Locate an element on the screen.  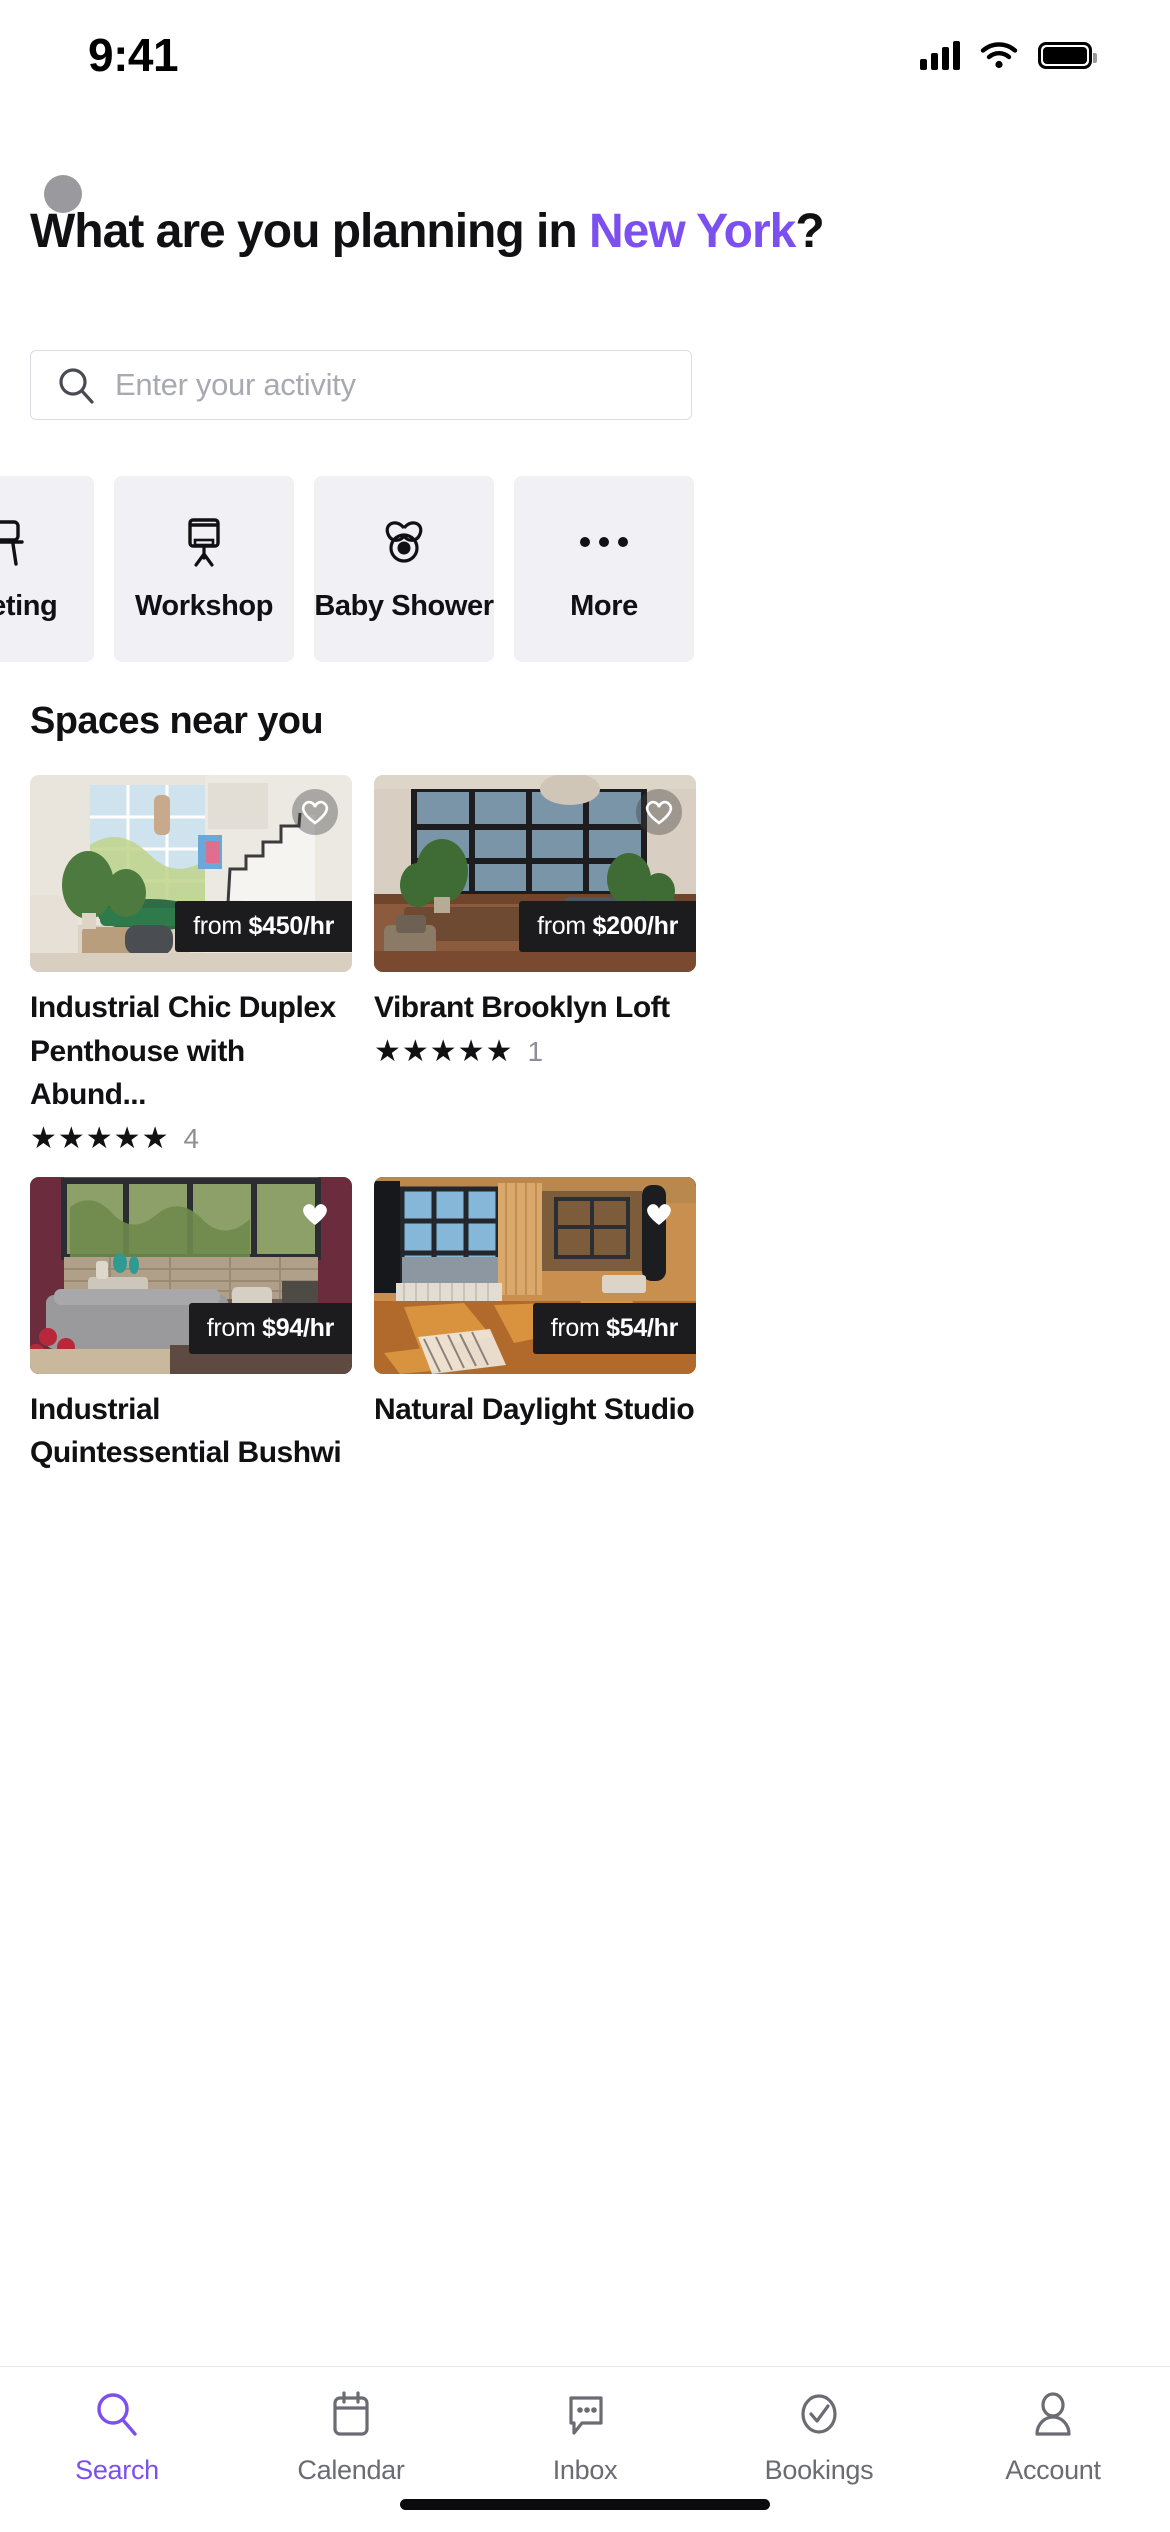
category-chip-label: Workshop is located at coordinates (204, 605).